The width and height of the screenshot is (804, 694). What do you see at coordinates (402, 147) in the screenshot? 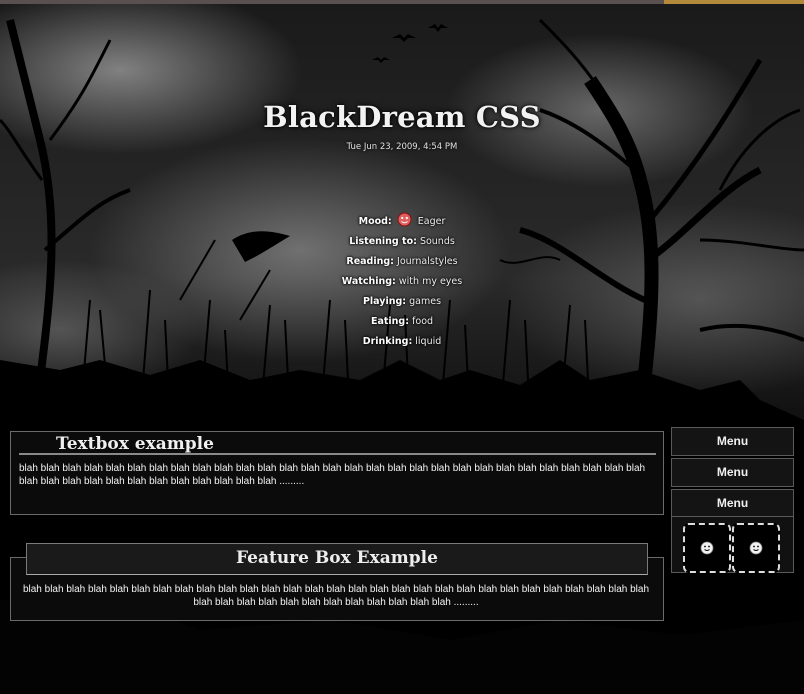
I see `post-timestamp: Tue Jun 23, 2009, 4:54 PM` at bounding box center [402, 147].